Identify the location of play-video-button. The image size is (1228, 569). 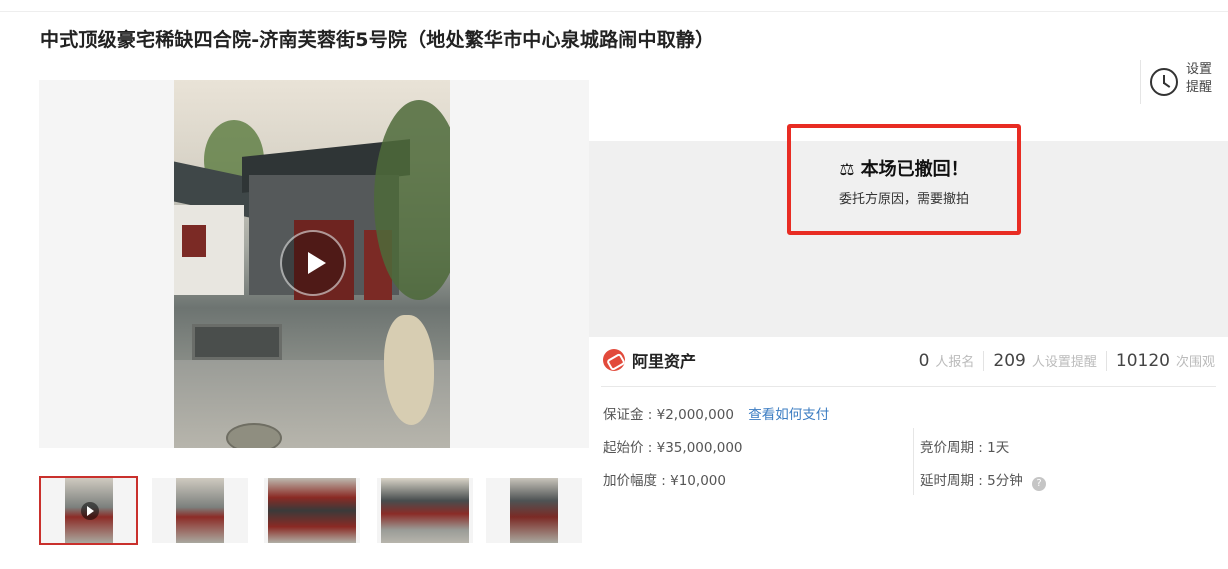
(313, 263).